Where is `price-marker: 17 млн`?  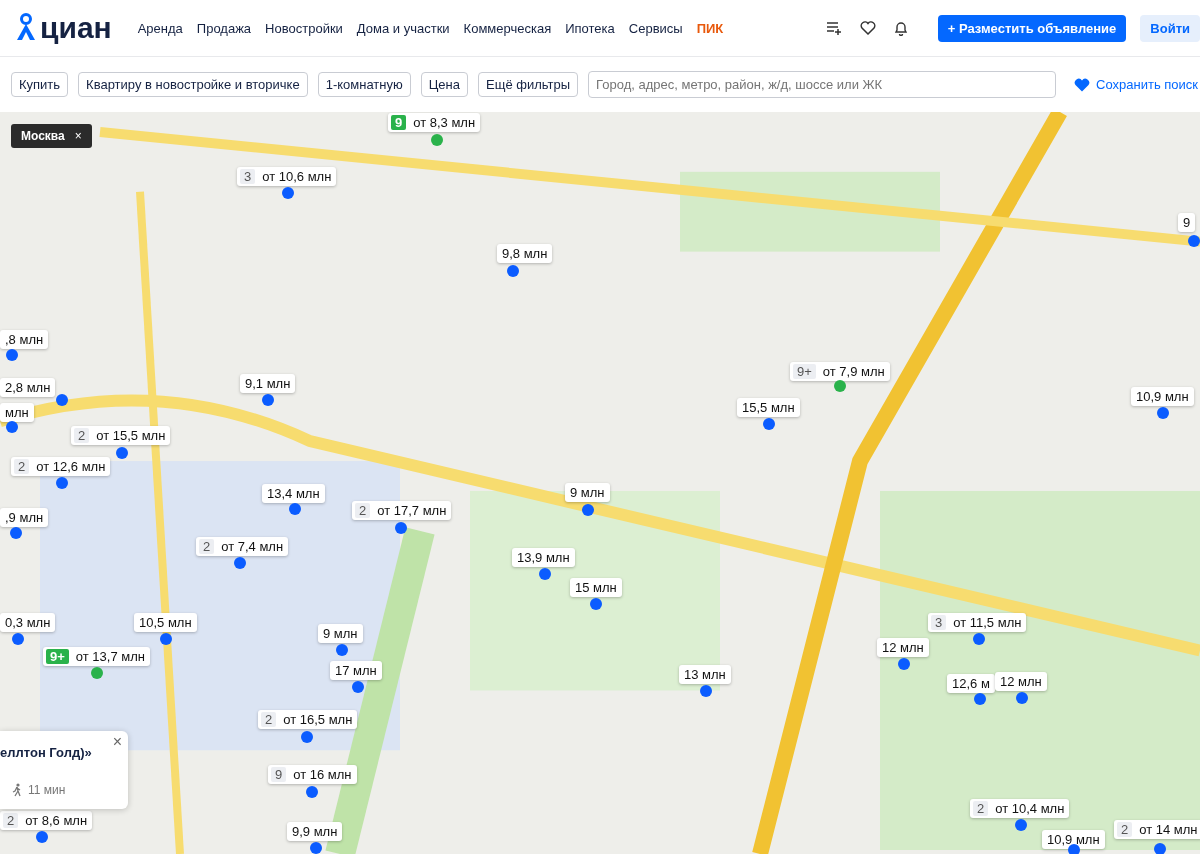 price-marker: 17 млн is located at coordinates (356, 670).